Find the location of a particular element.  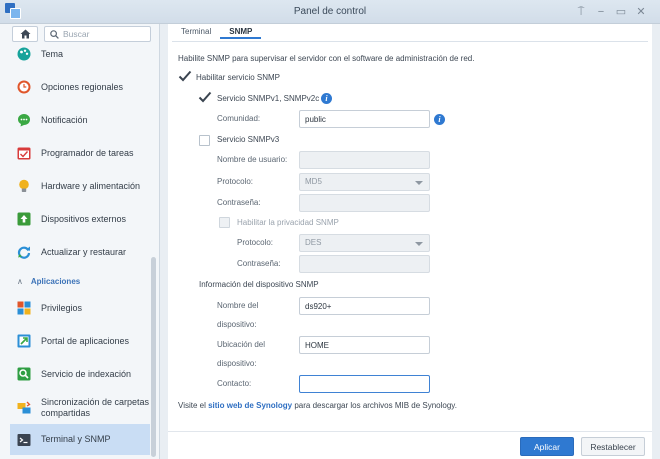

sidebar-item-privileges: Privilegios is located at coordinates (80, 308).